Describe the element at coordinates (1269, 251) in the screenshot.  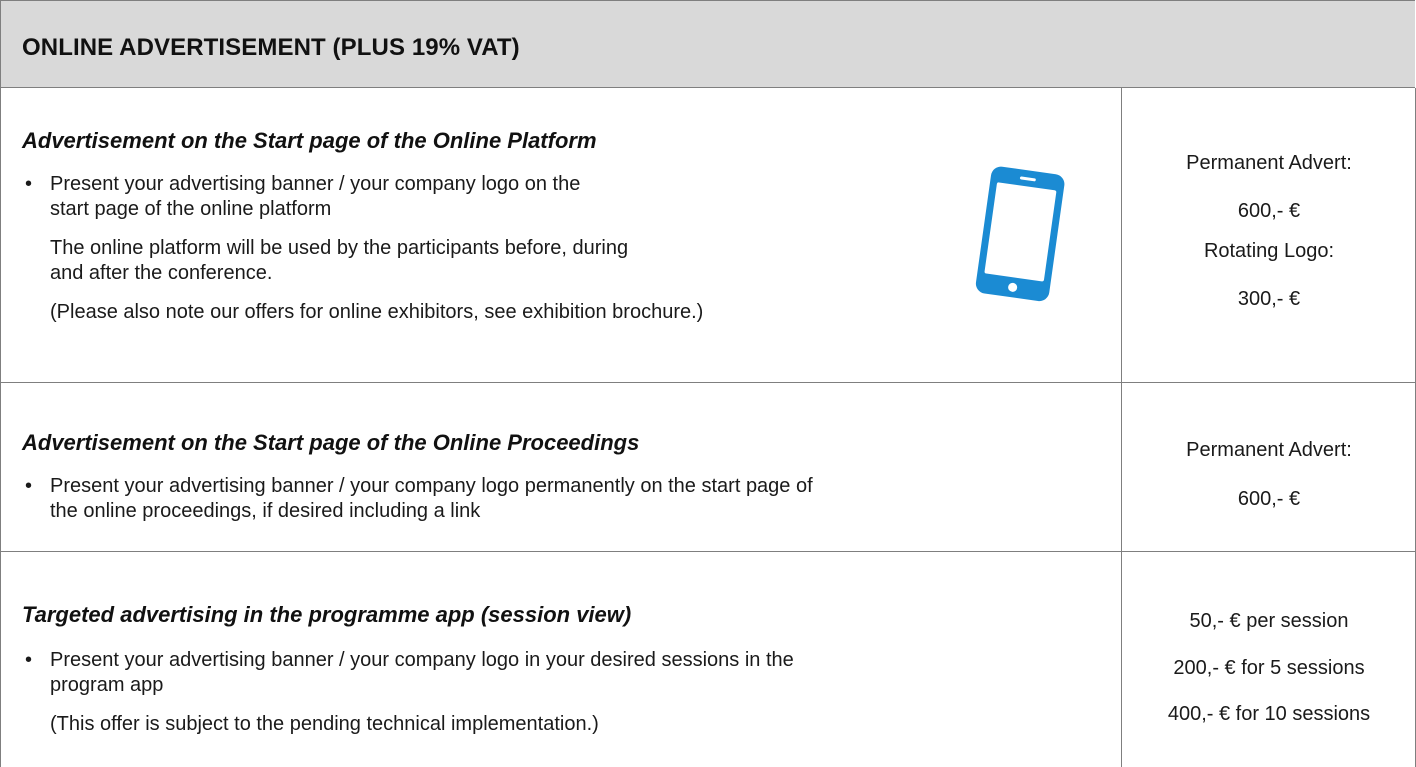
I see `price-label: Rotating Logo:` at that location.